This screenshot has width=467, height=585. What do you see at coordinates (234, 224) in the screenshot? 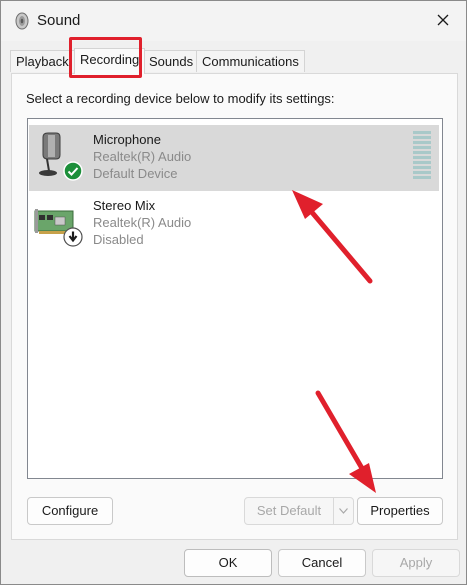
I see `device-item-stereo-mix: Stereo Mix Realtek(R) Audio Disabled` at bounding box center [234, 224].